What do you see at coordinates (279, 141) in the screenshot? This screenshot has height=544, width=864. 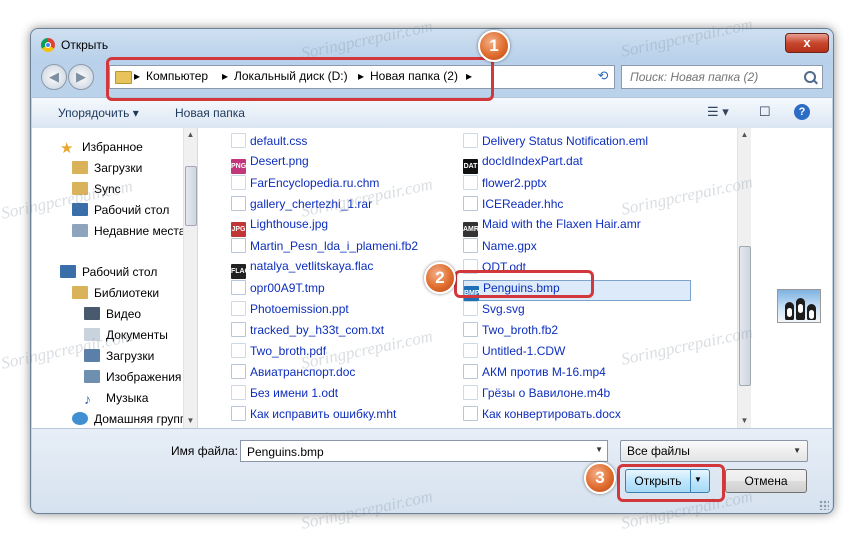 I see `file-name: default.css` at bounding box center [279, 141].